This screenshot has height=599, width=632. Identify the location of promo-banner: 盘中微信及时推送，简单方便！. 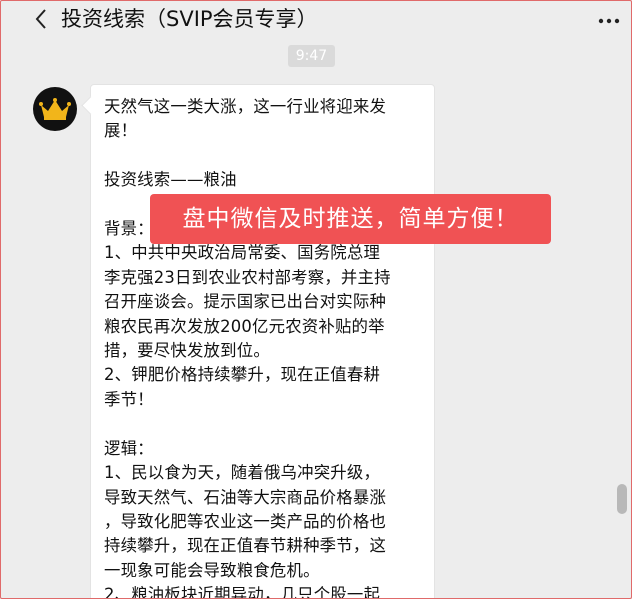
(350, 219).